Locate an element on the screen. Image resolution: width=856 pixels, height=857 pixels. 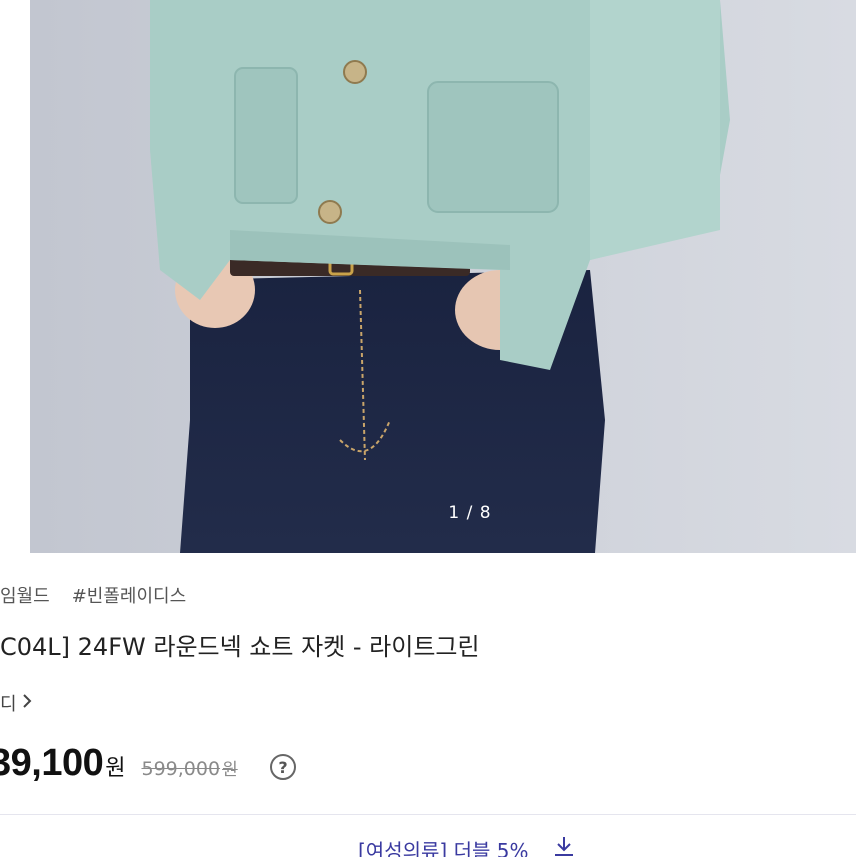
tag-list: 임월드 #빈폴레이디스 is located at coordinates (93, 596).